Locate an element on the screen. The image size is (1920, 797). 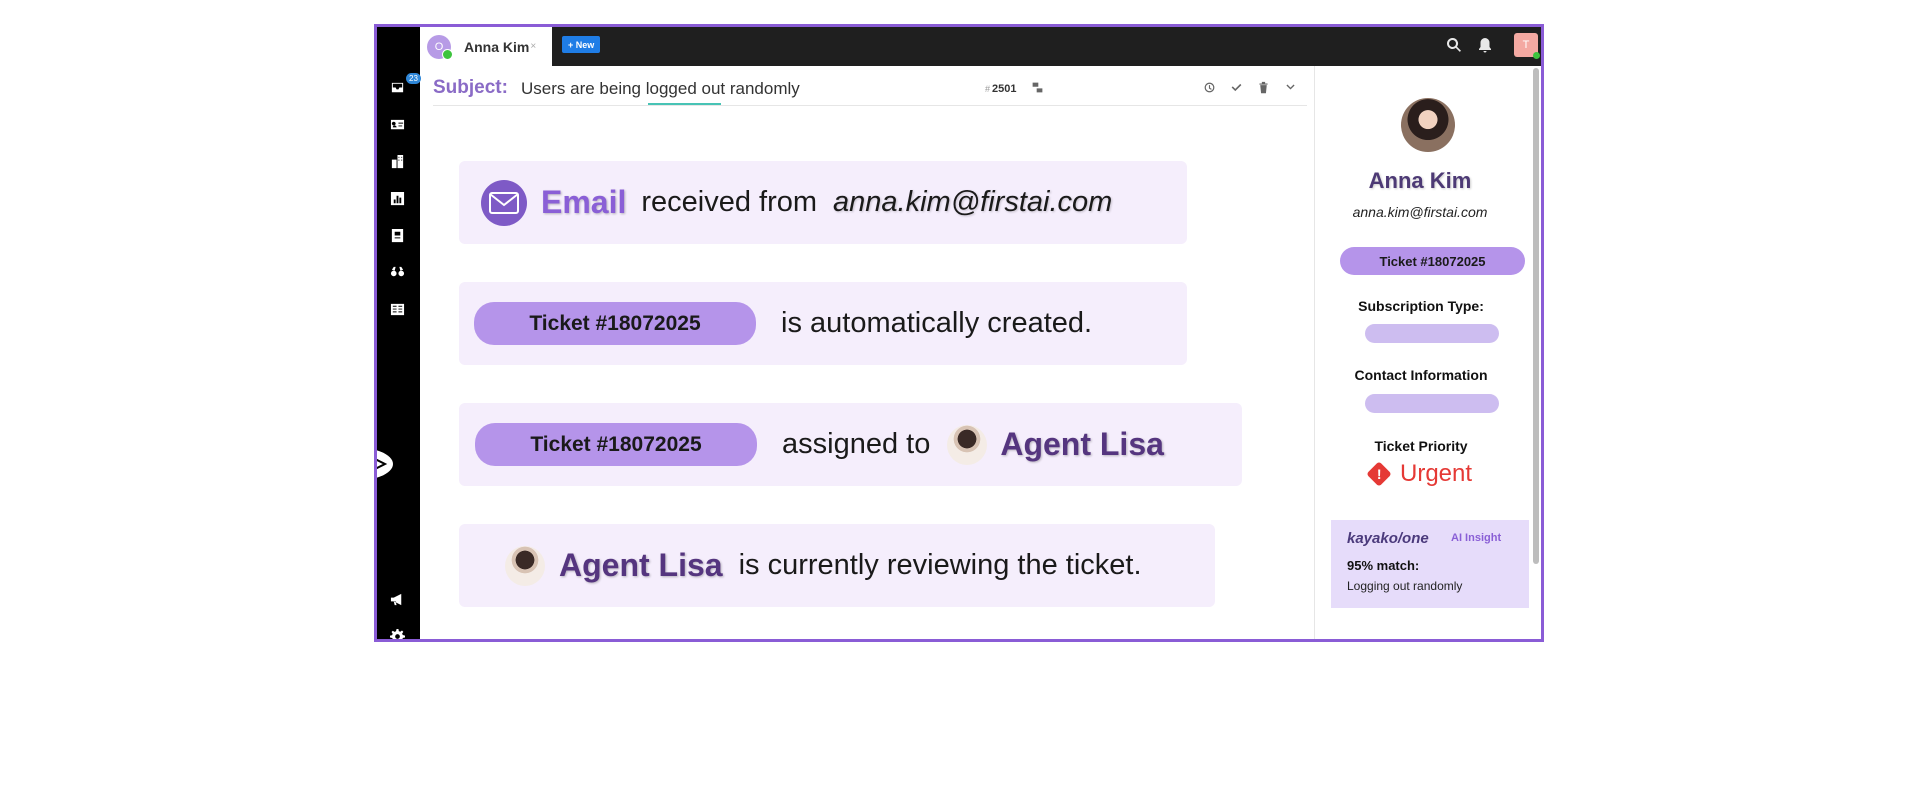
timer-icon is located at coordinates (1210, 88).